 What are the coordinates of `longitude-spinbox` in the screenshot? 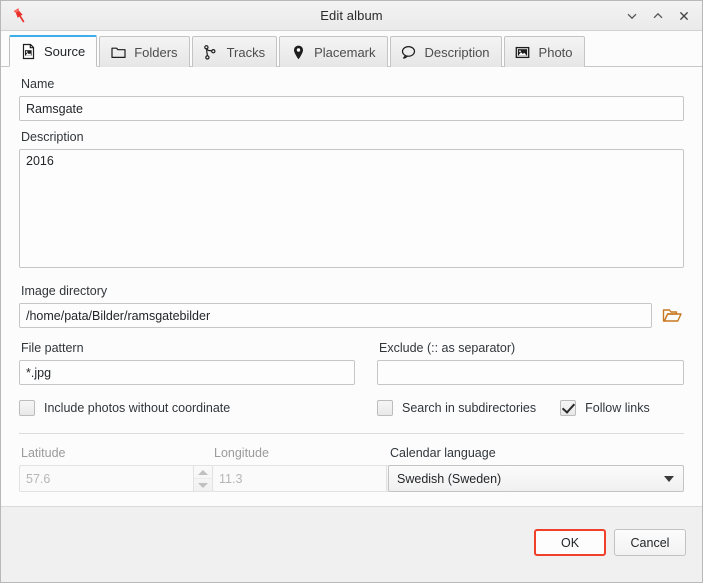 It's located at (309, 478).